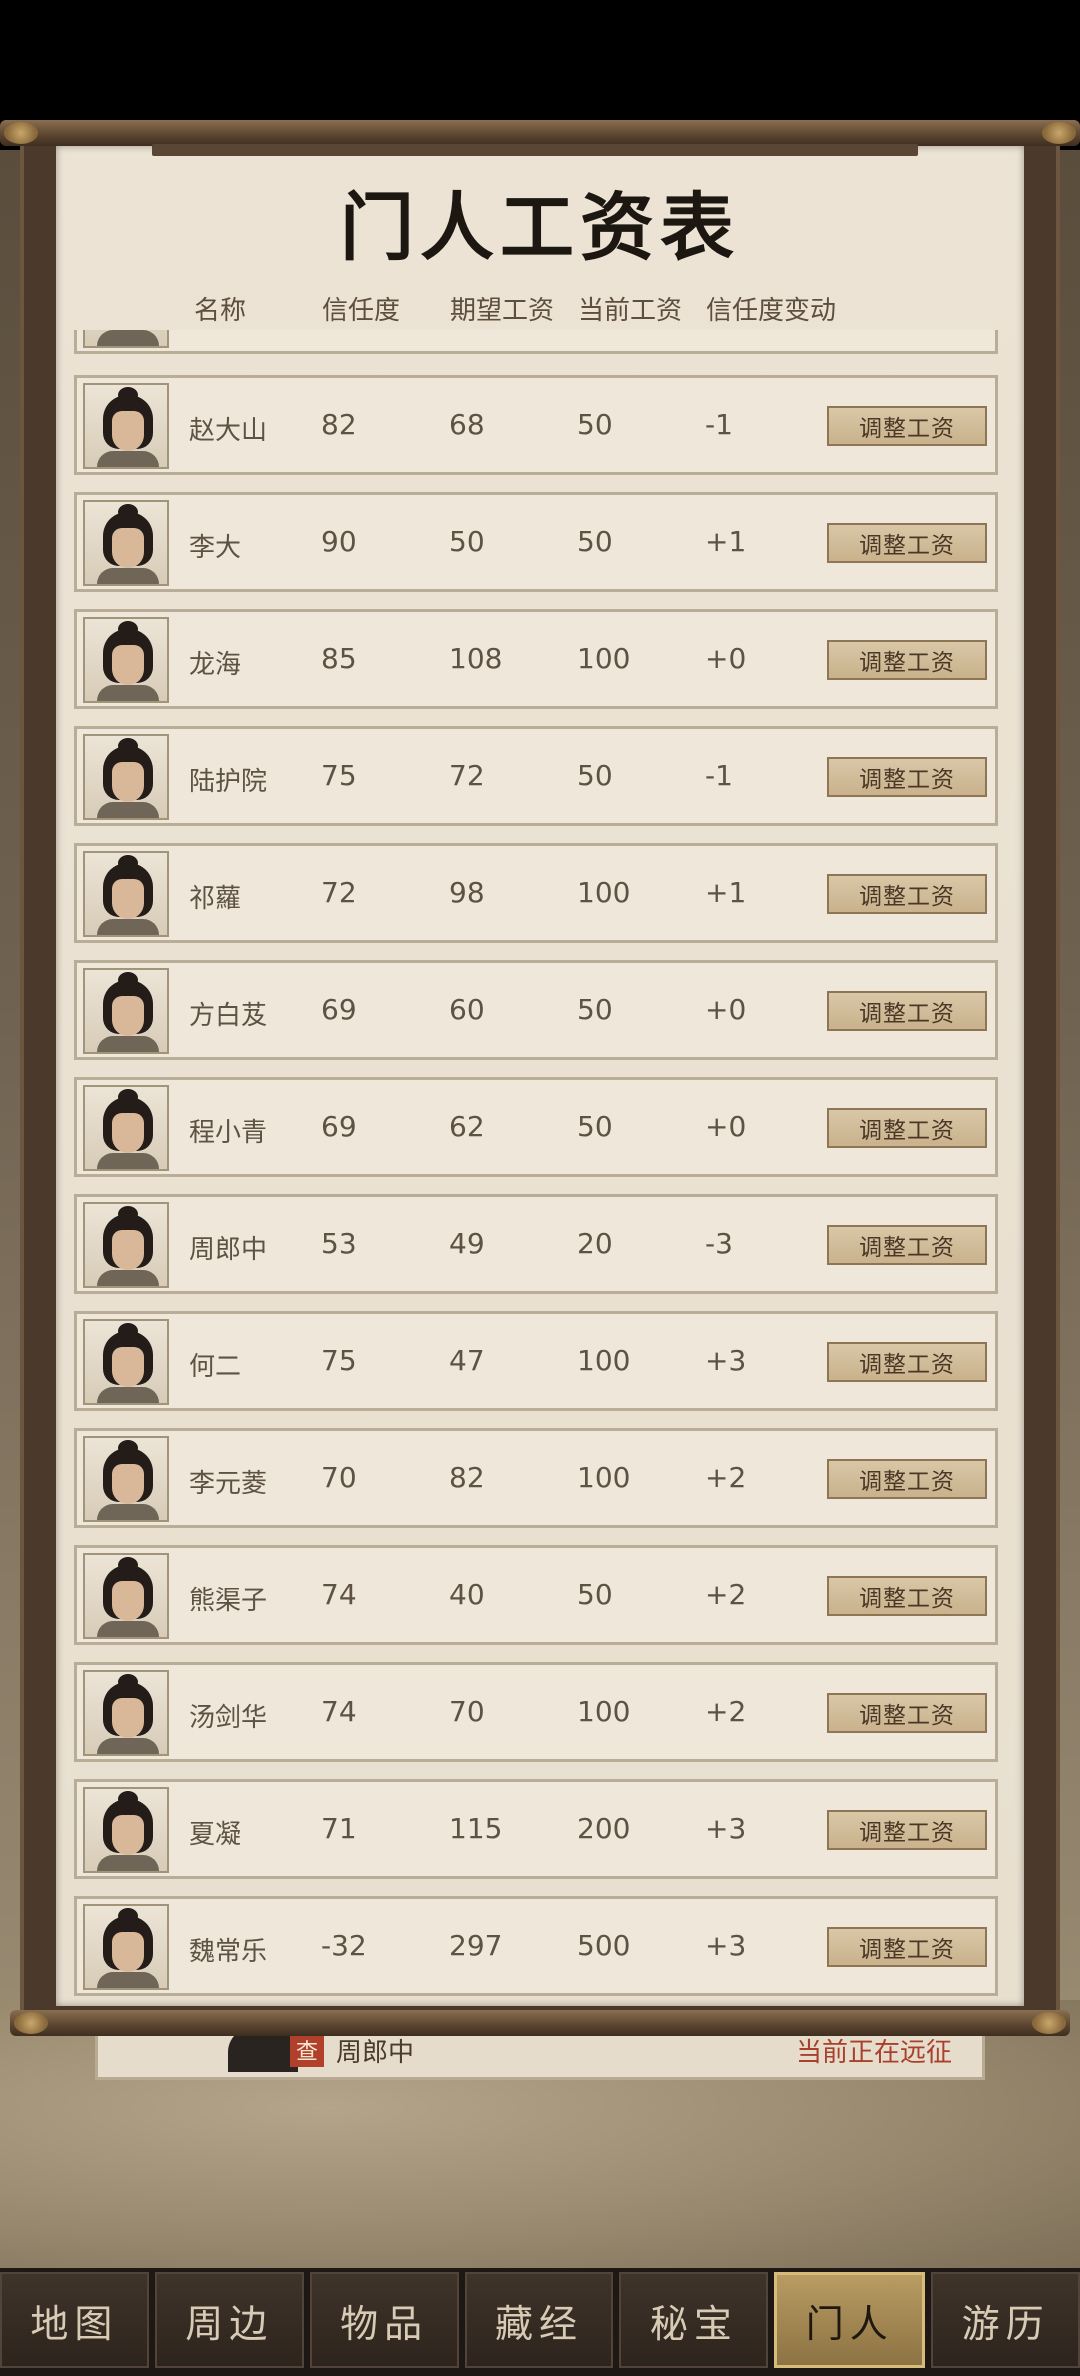 The width and height of the screenshot is (1080, 2376). I want to click on member-name: 李大, so click(215, 548).